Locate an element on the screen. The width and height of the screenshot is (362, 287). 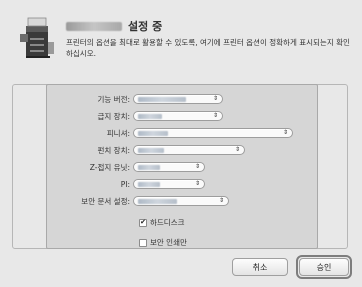
z-fold-unit-select: ⇕ is located at coordinates (169, 167).